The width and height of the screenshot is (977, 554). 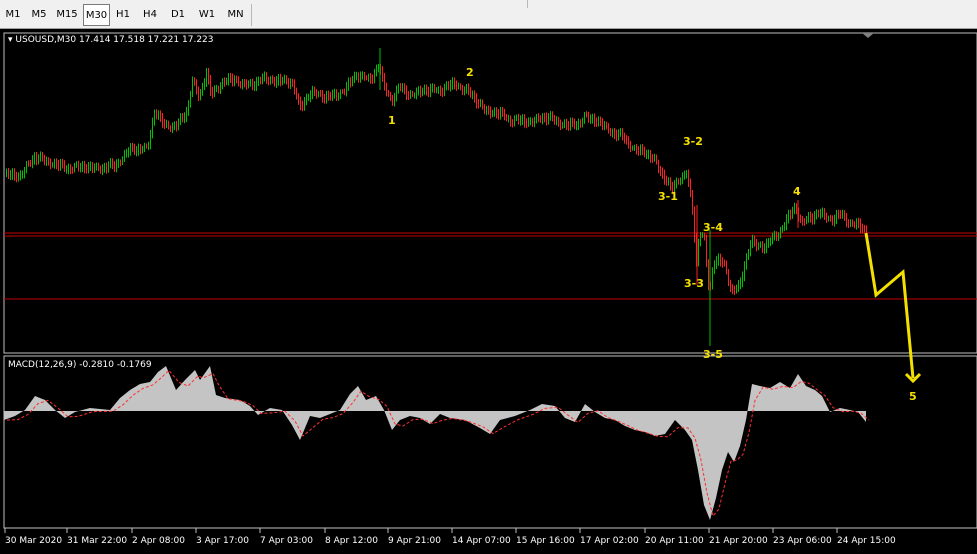 I want to click on toolbar-edge, so click(x=527, y=4).